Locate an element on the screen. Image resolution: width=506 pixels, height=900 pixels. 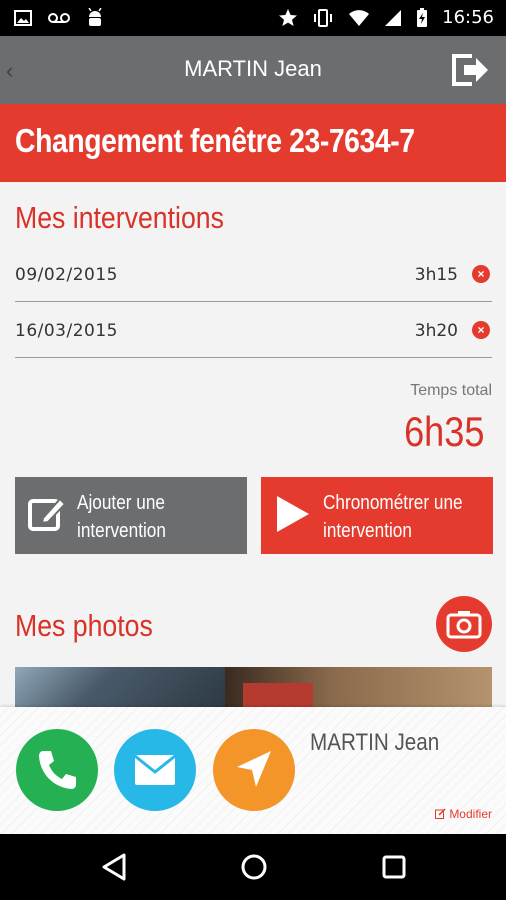
intervention-duration: 3h20 is located at coordinates (436, 331).